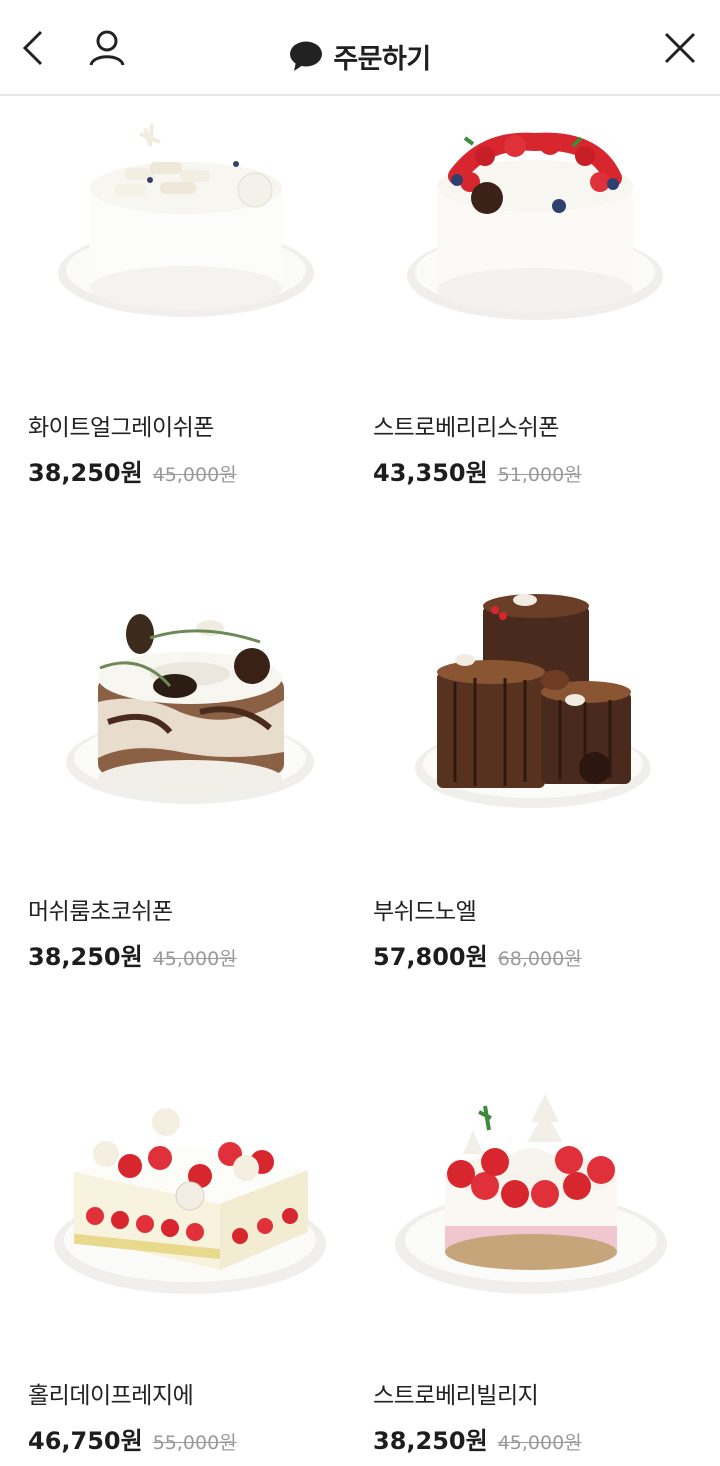 The height and width of the screenshot is (1466, 720). What do you see at coordinates (539, 959) in the screenshot?
I see `original-price: 68,000원` at bounding box center [539, 959].